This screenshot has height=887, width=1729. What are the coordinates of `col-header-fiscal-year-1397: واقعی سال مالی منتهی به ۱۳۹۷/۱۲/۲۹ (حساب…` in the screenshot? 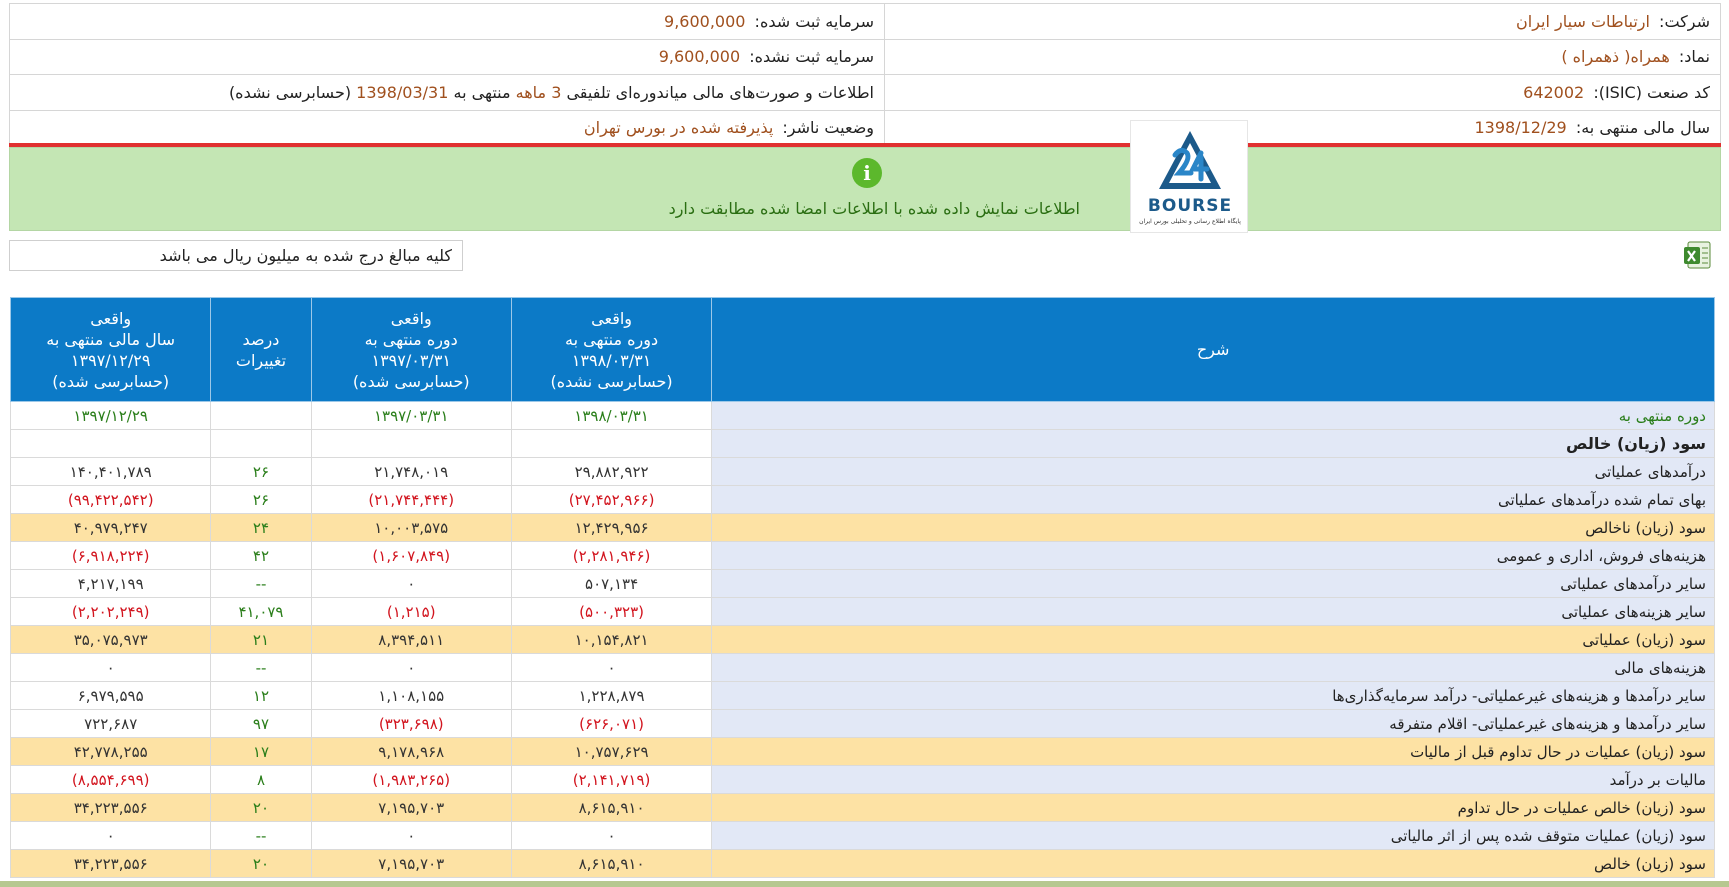 It's located at (110, 349).